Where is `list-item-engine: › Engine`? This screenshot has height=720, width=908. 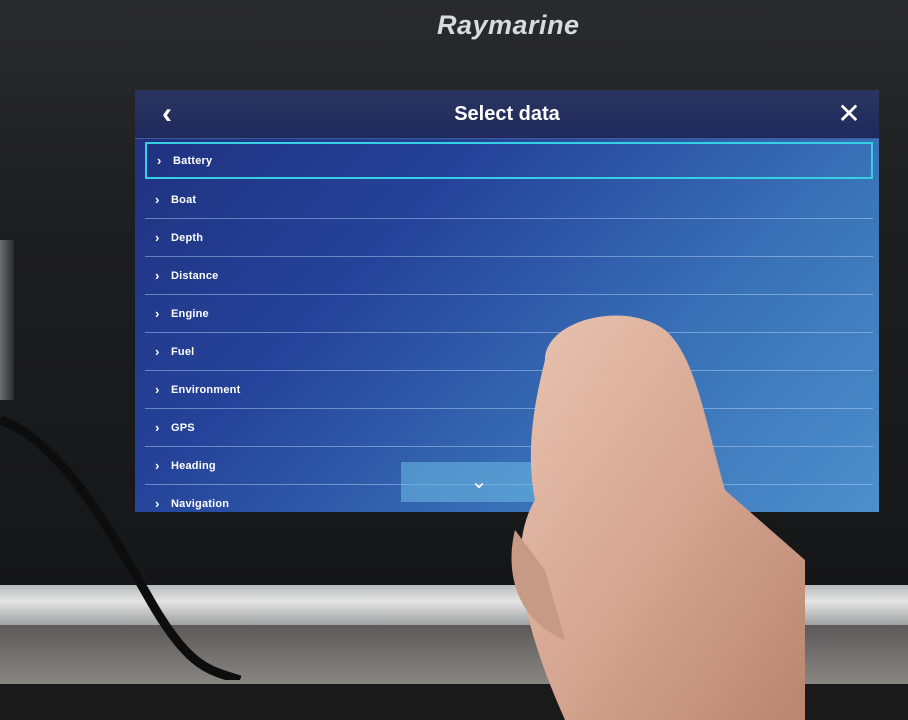
list-item-engine: › Engine is located at coordinates (509, 314).